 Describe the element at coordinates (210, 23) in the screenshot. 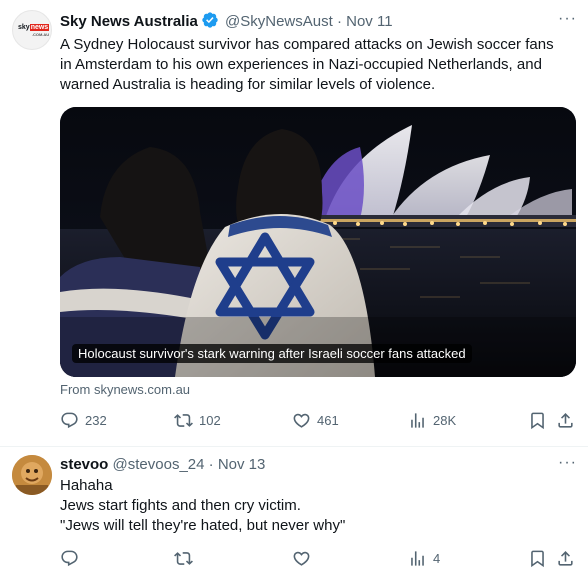

I see `verified-badge-icon` at that location.